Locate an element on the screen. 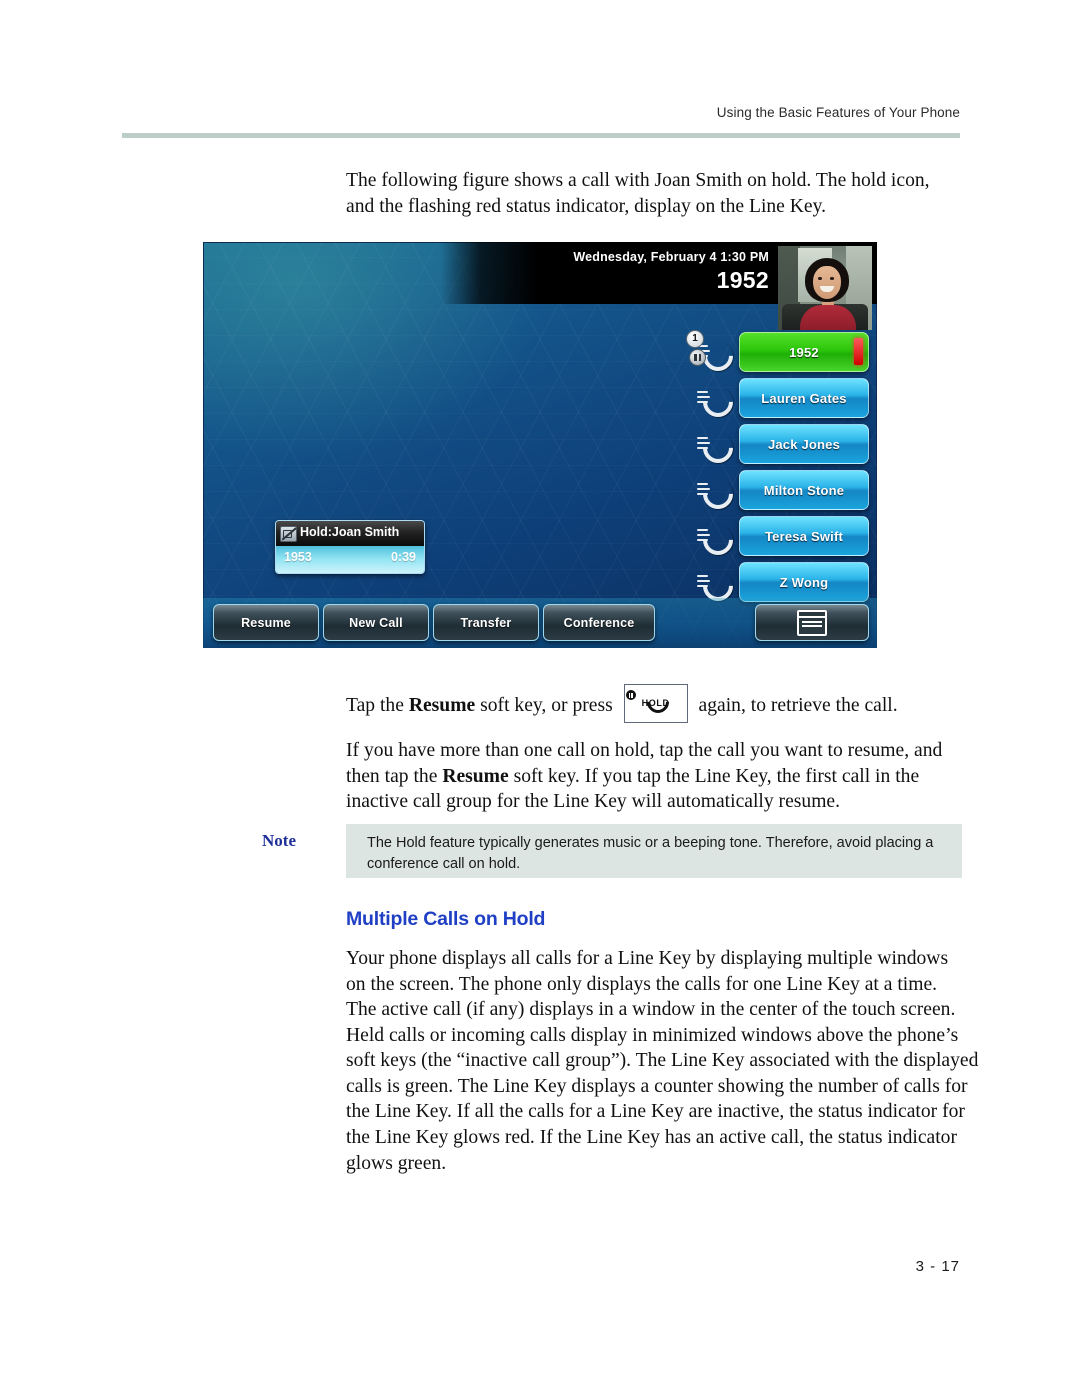  video-person-eye-left is located at coordinates (820, 278).